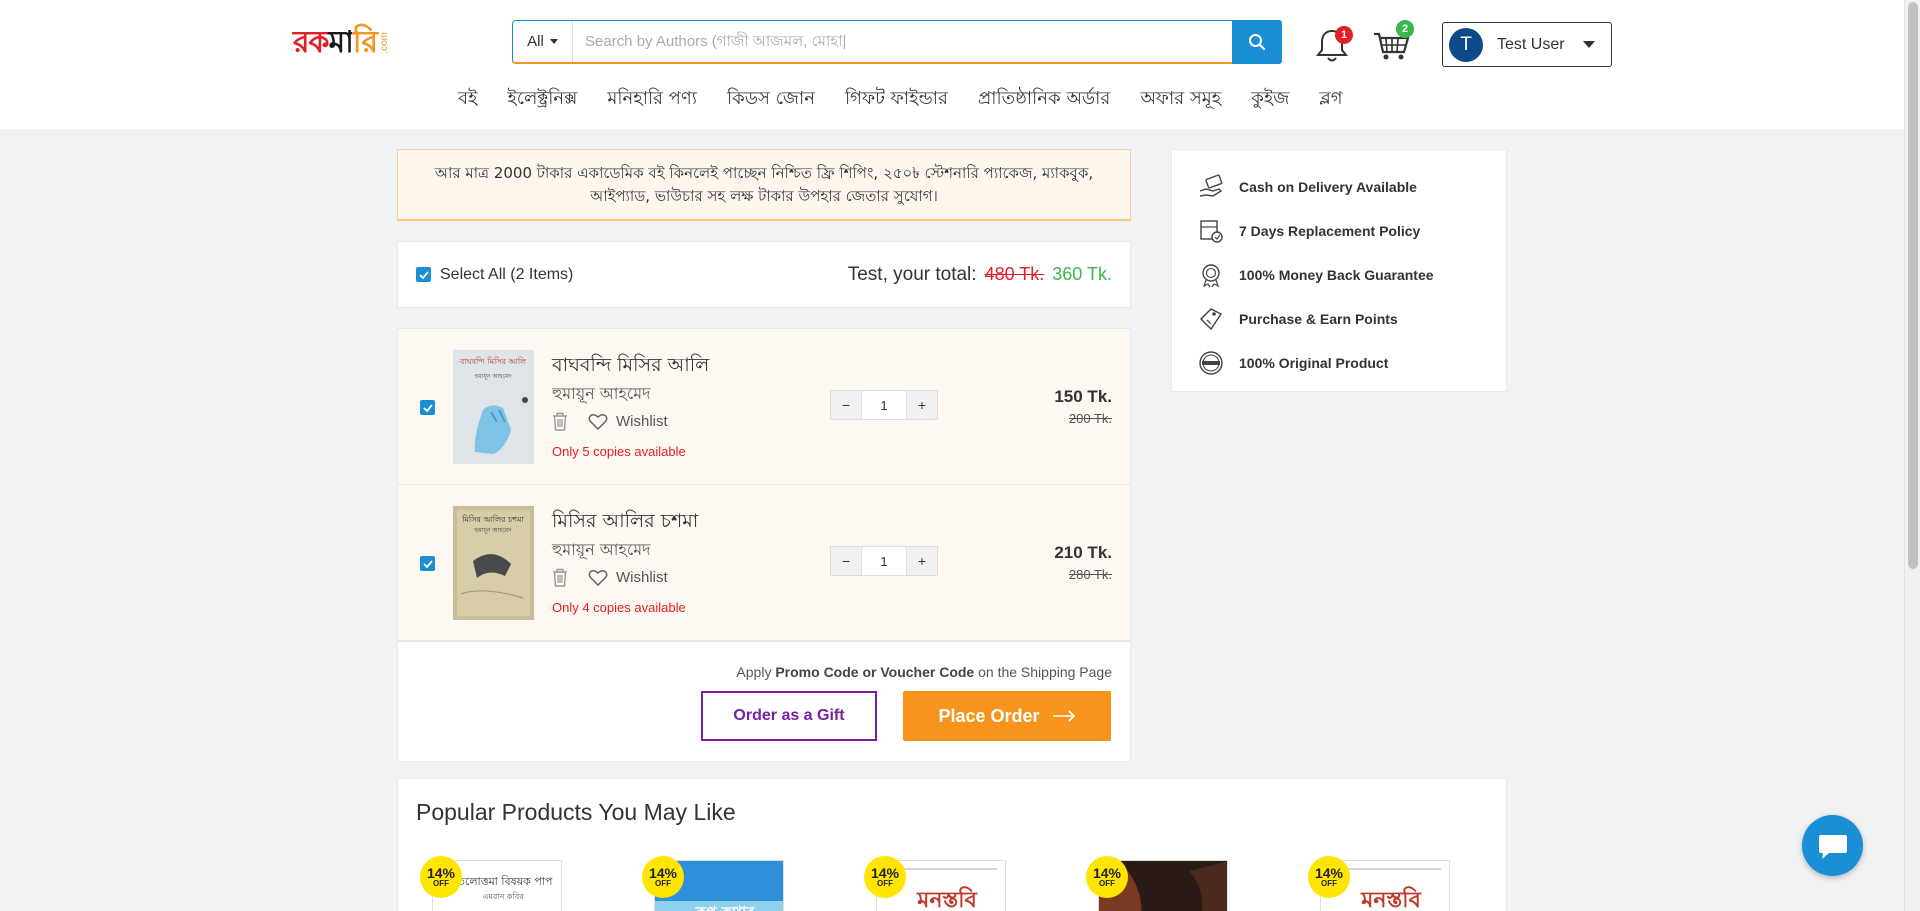 The width and height of the screenshot is (1920, 911). I want to click on nav-item-gift-finder: গিফট ফাইন্ডার, so click(896, 99).